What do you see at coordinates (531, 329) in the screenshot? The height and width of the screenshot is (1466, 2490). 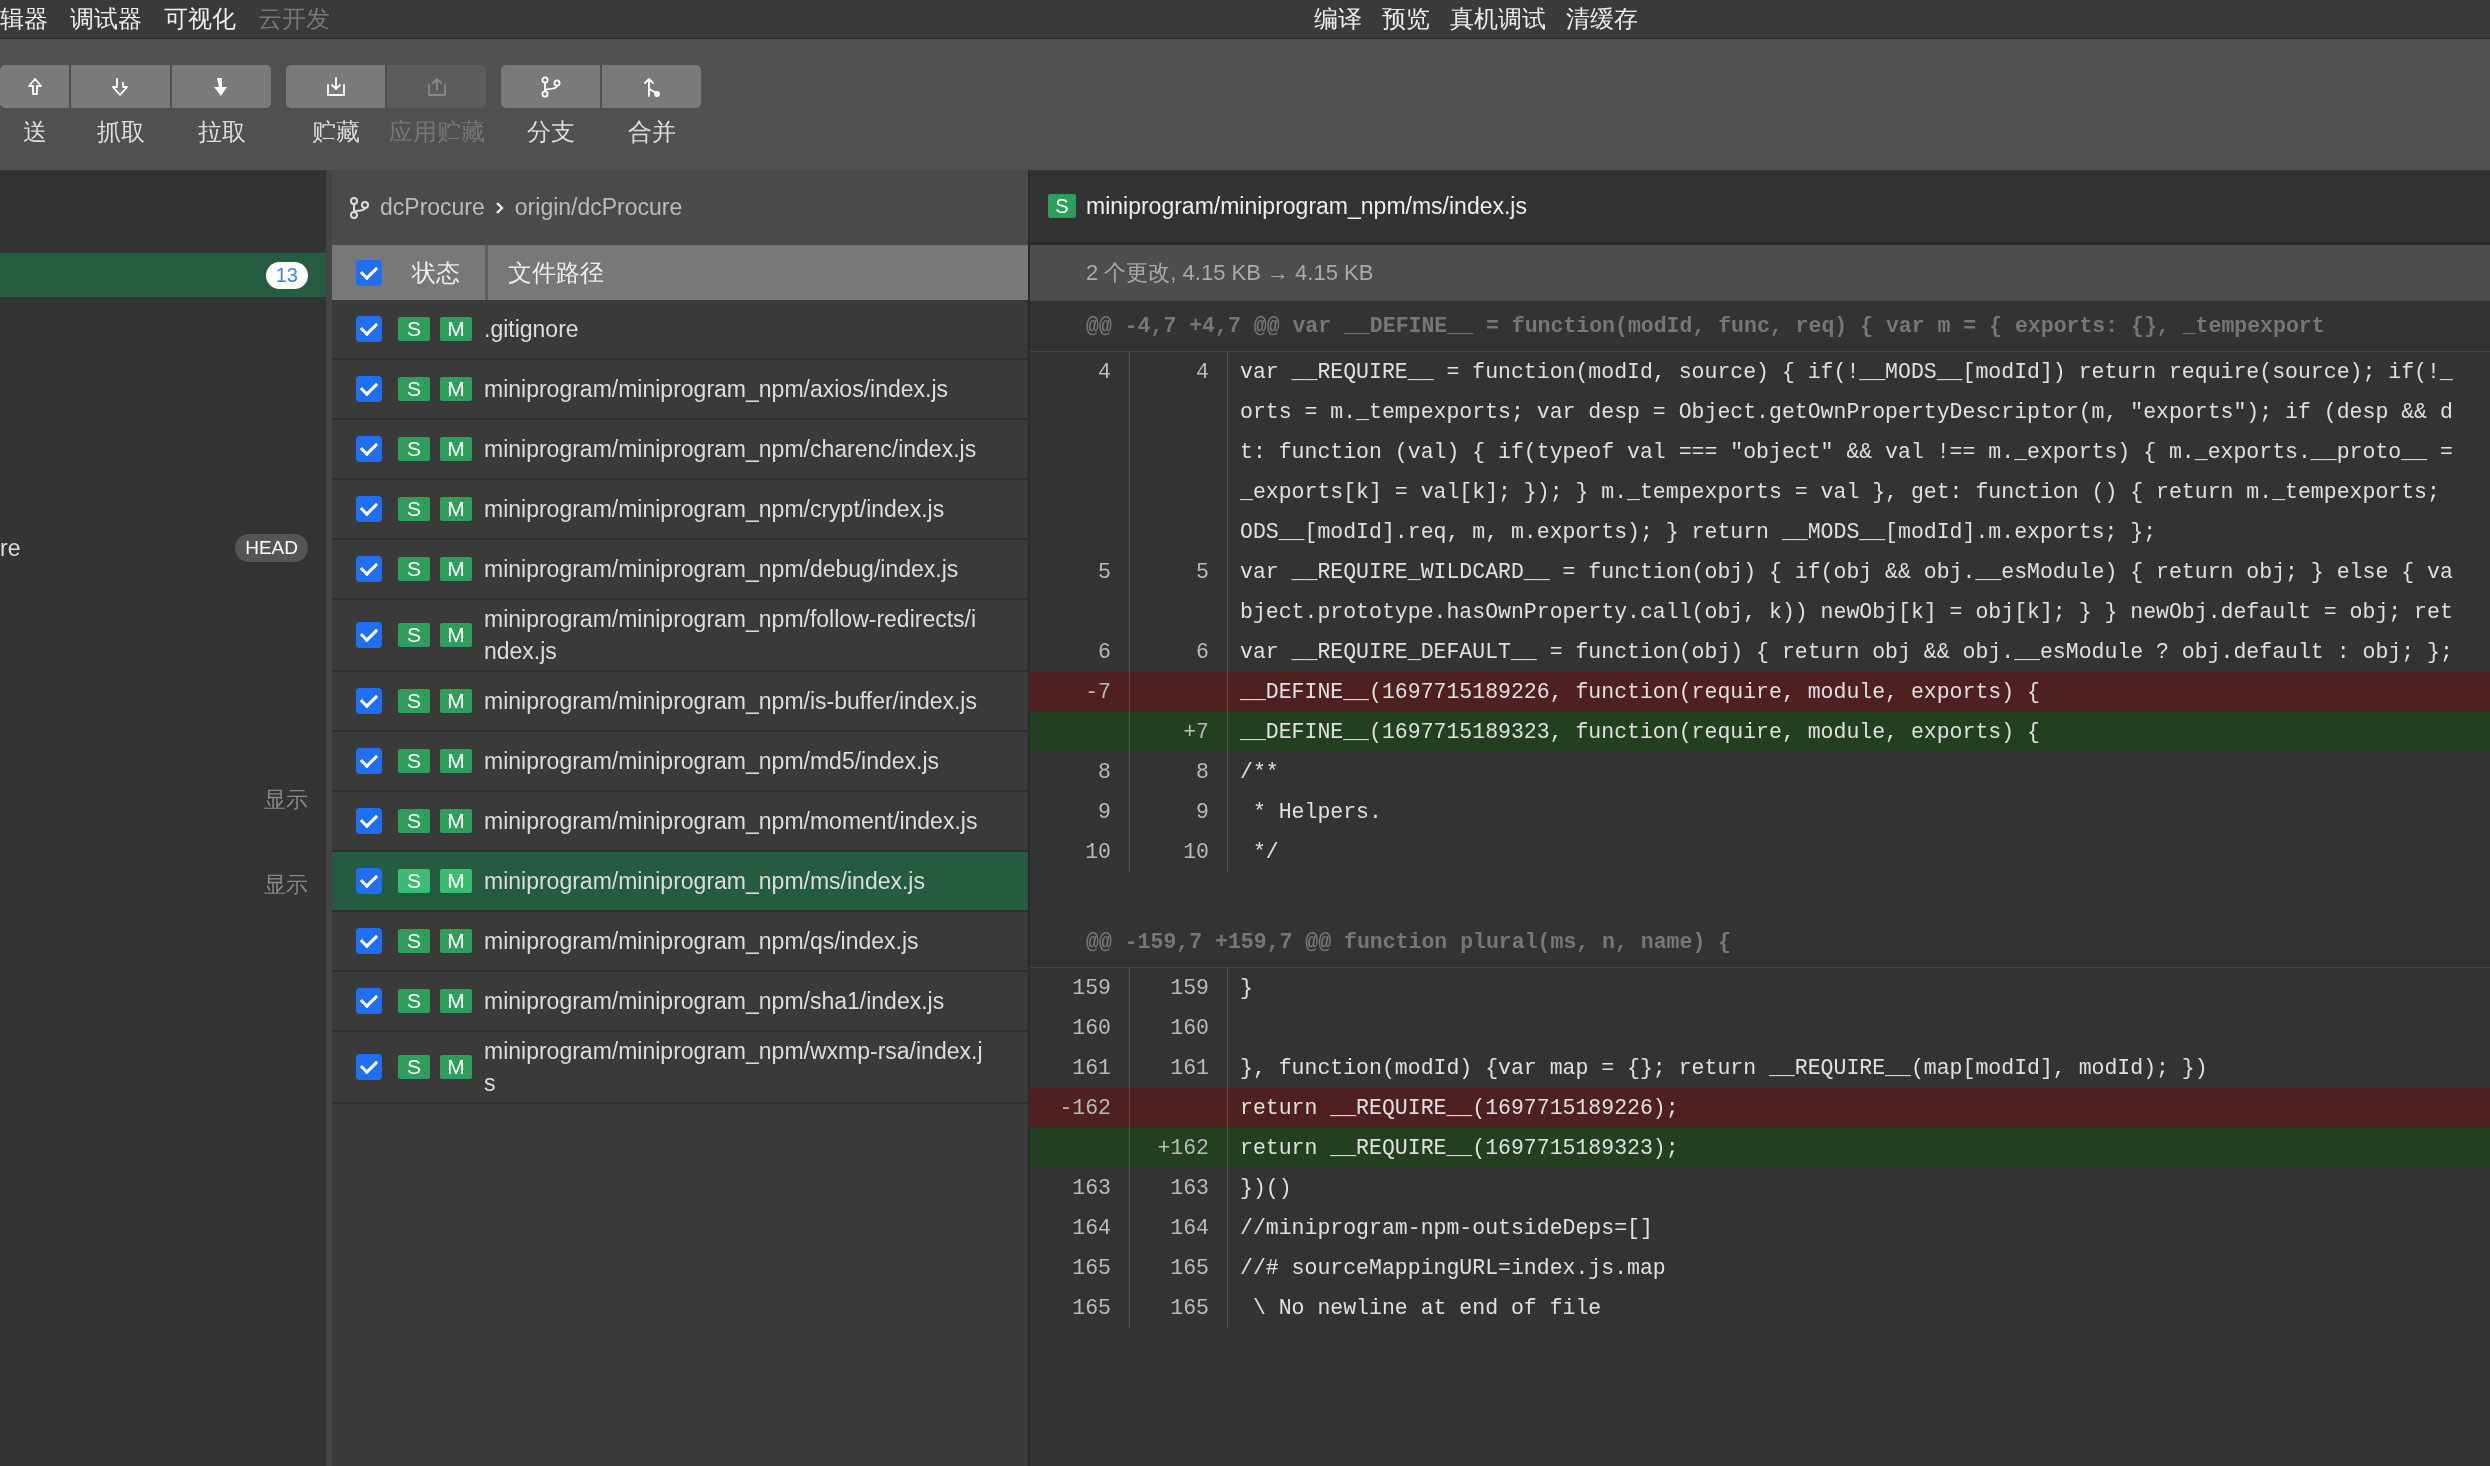 I see `file-path: .gitignore` at bounding box center [531, 329].